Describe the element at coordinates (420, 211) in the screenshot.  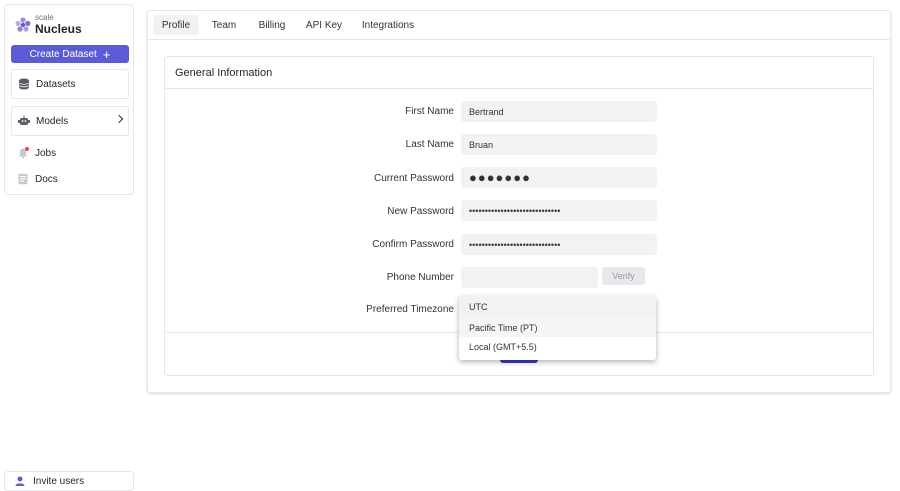
I see `new-password-label: New Password` at that location.